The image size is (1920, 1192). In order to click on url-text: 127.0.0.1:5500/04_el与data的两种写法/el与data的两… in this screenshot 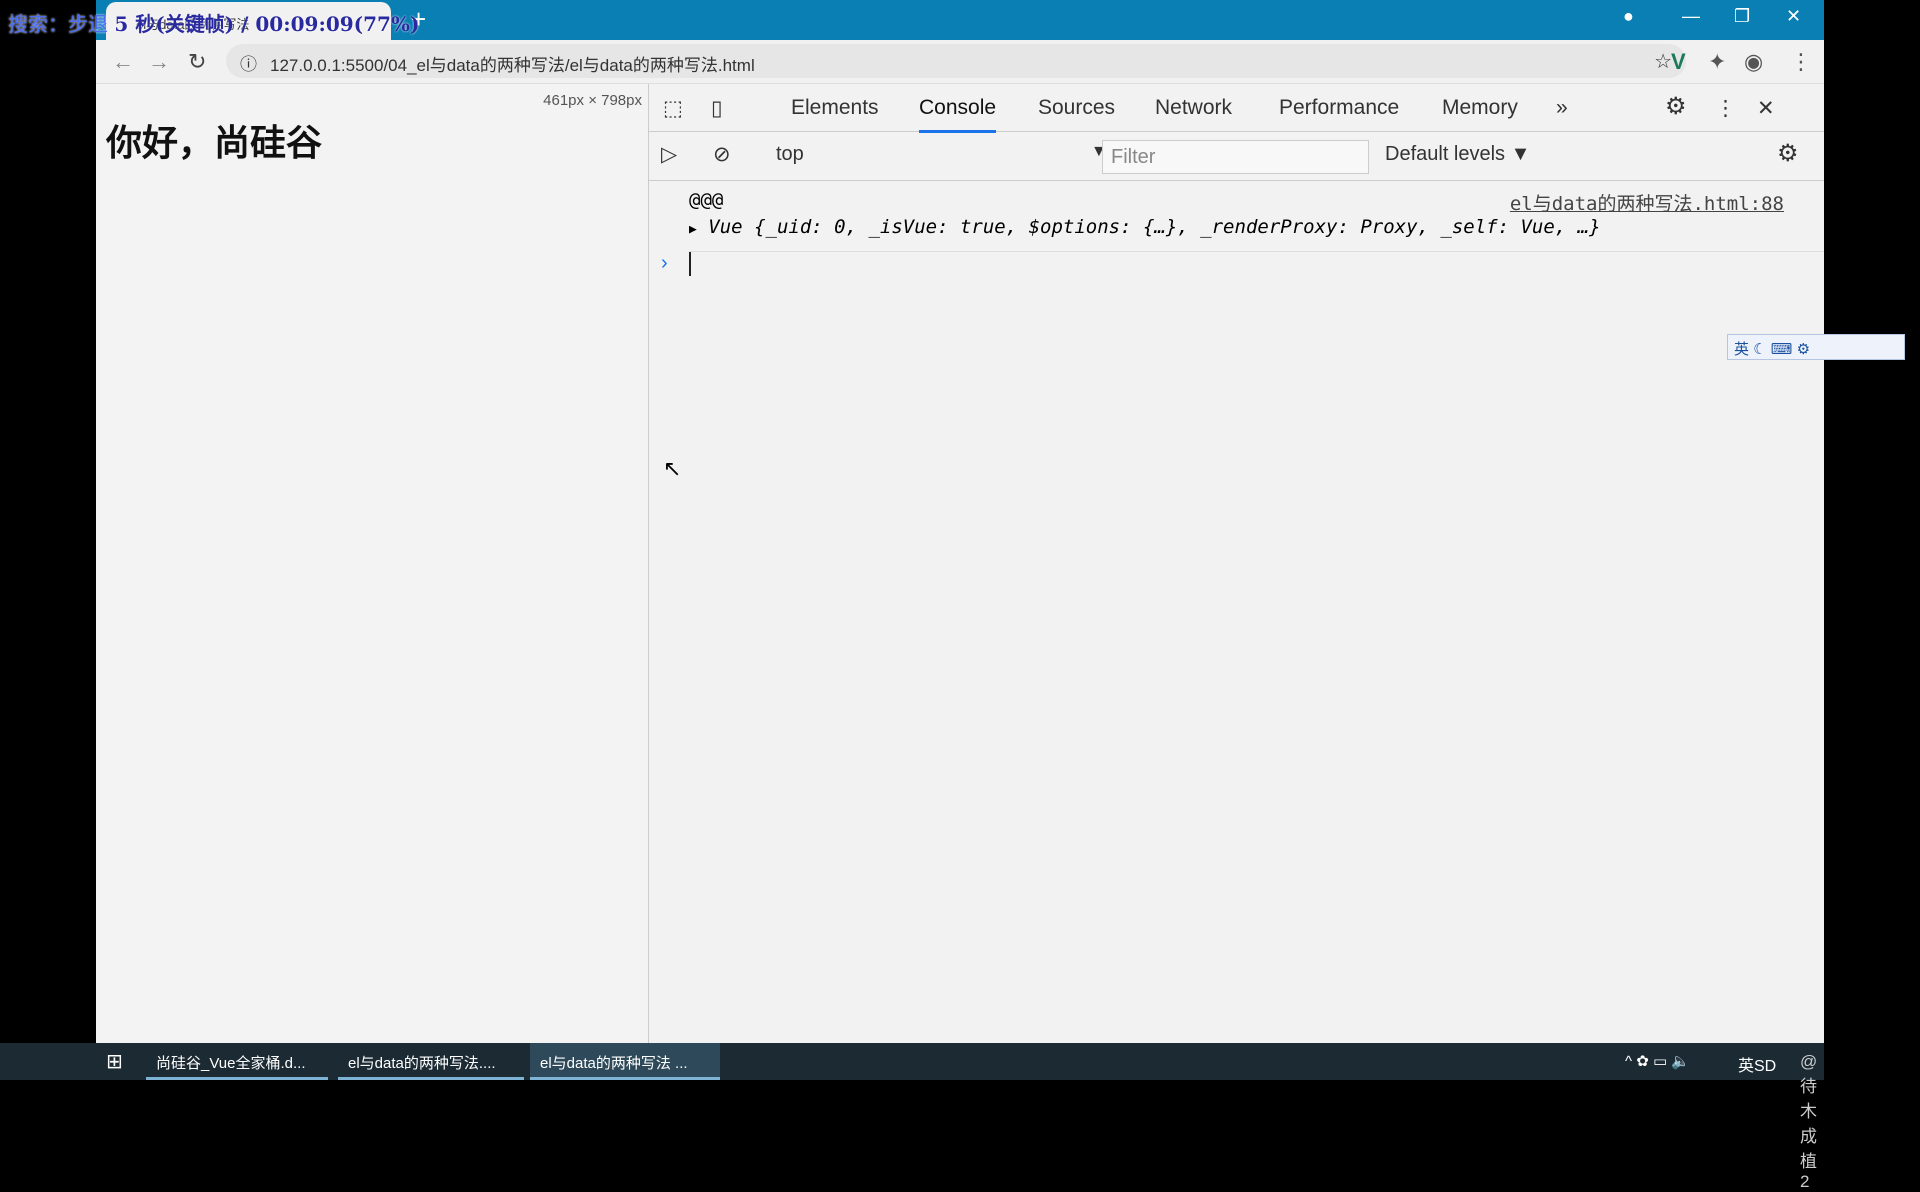, I will do `click(512, 65)`.